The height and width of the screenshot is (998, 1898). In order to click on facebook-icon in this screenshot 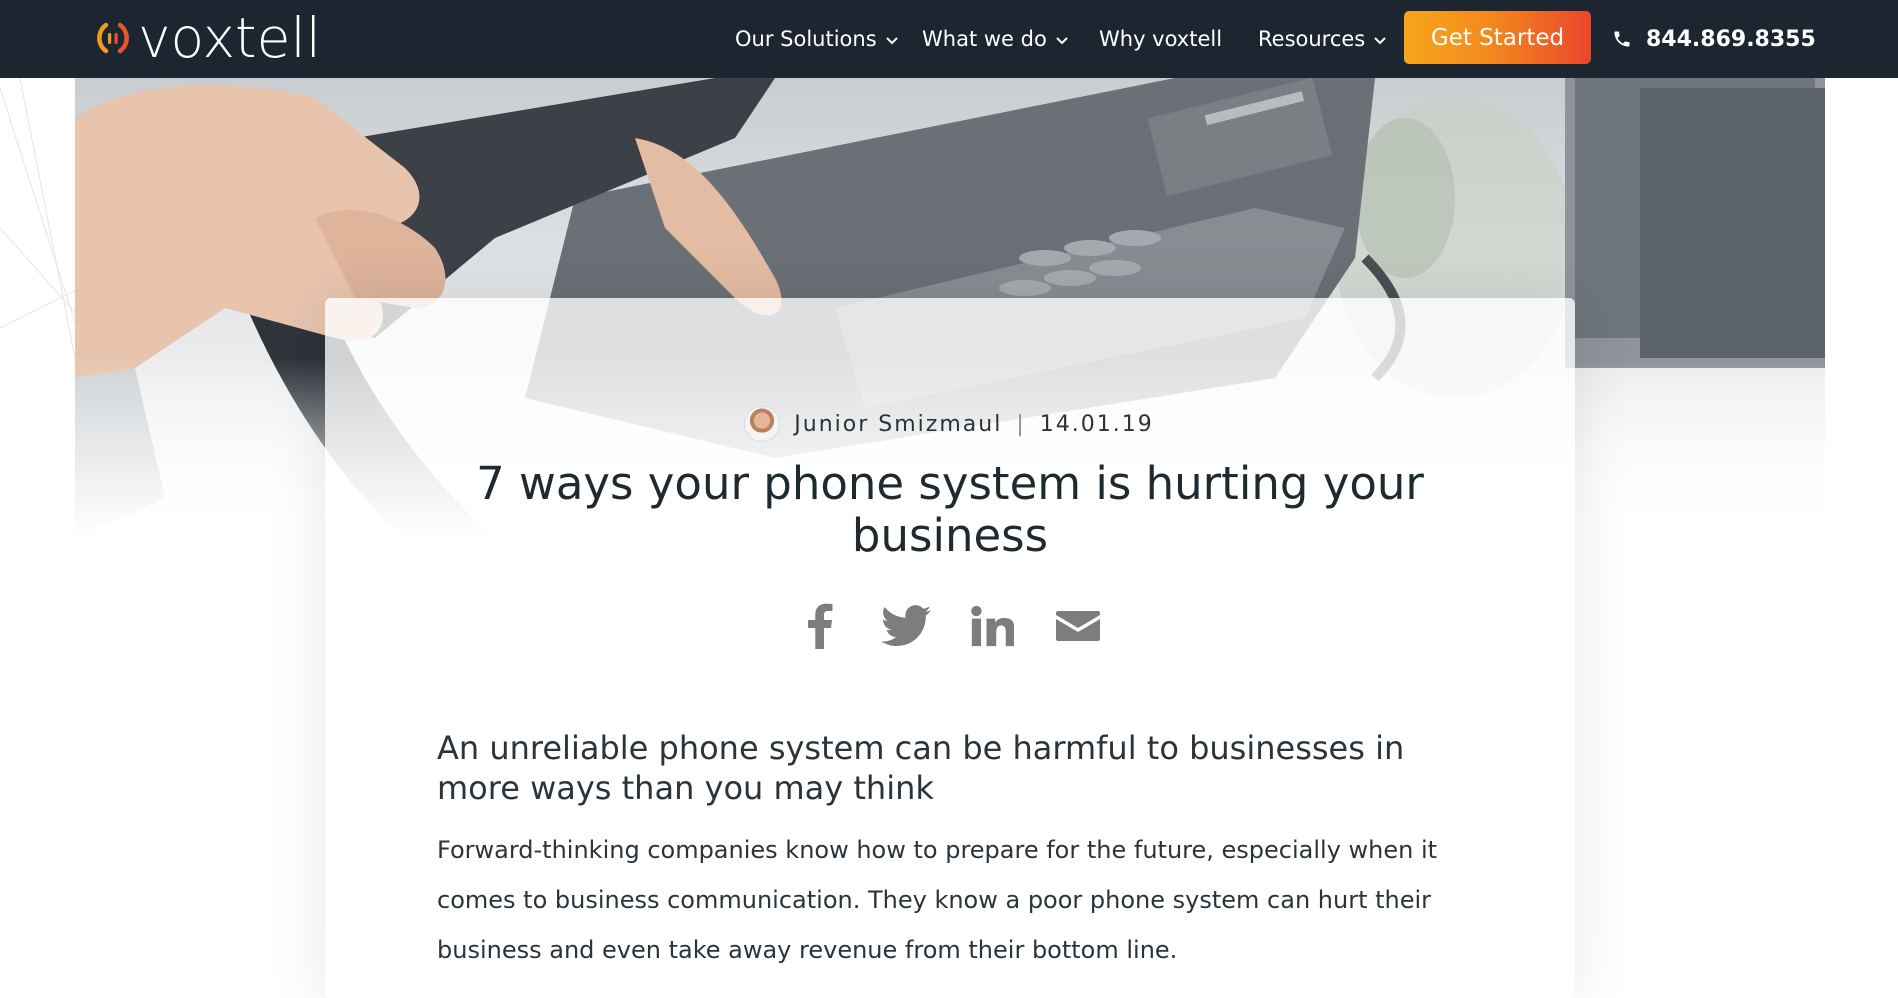, I will do `click(820, 626)`.